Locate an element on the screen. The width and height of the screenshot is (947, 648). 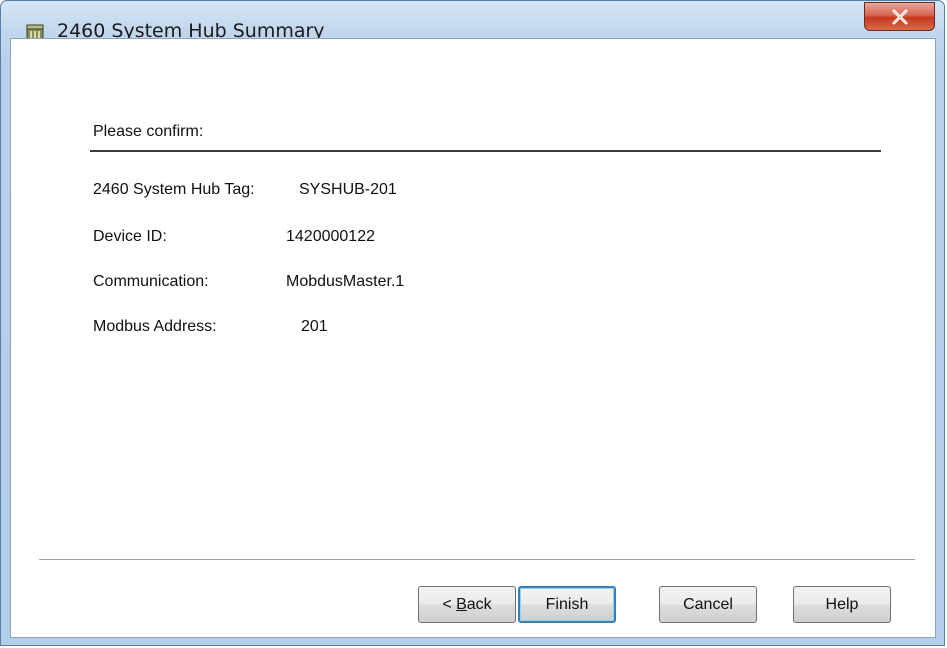
hub-tag-value: SYSHUB-201 is located at coordinates (348, 189).